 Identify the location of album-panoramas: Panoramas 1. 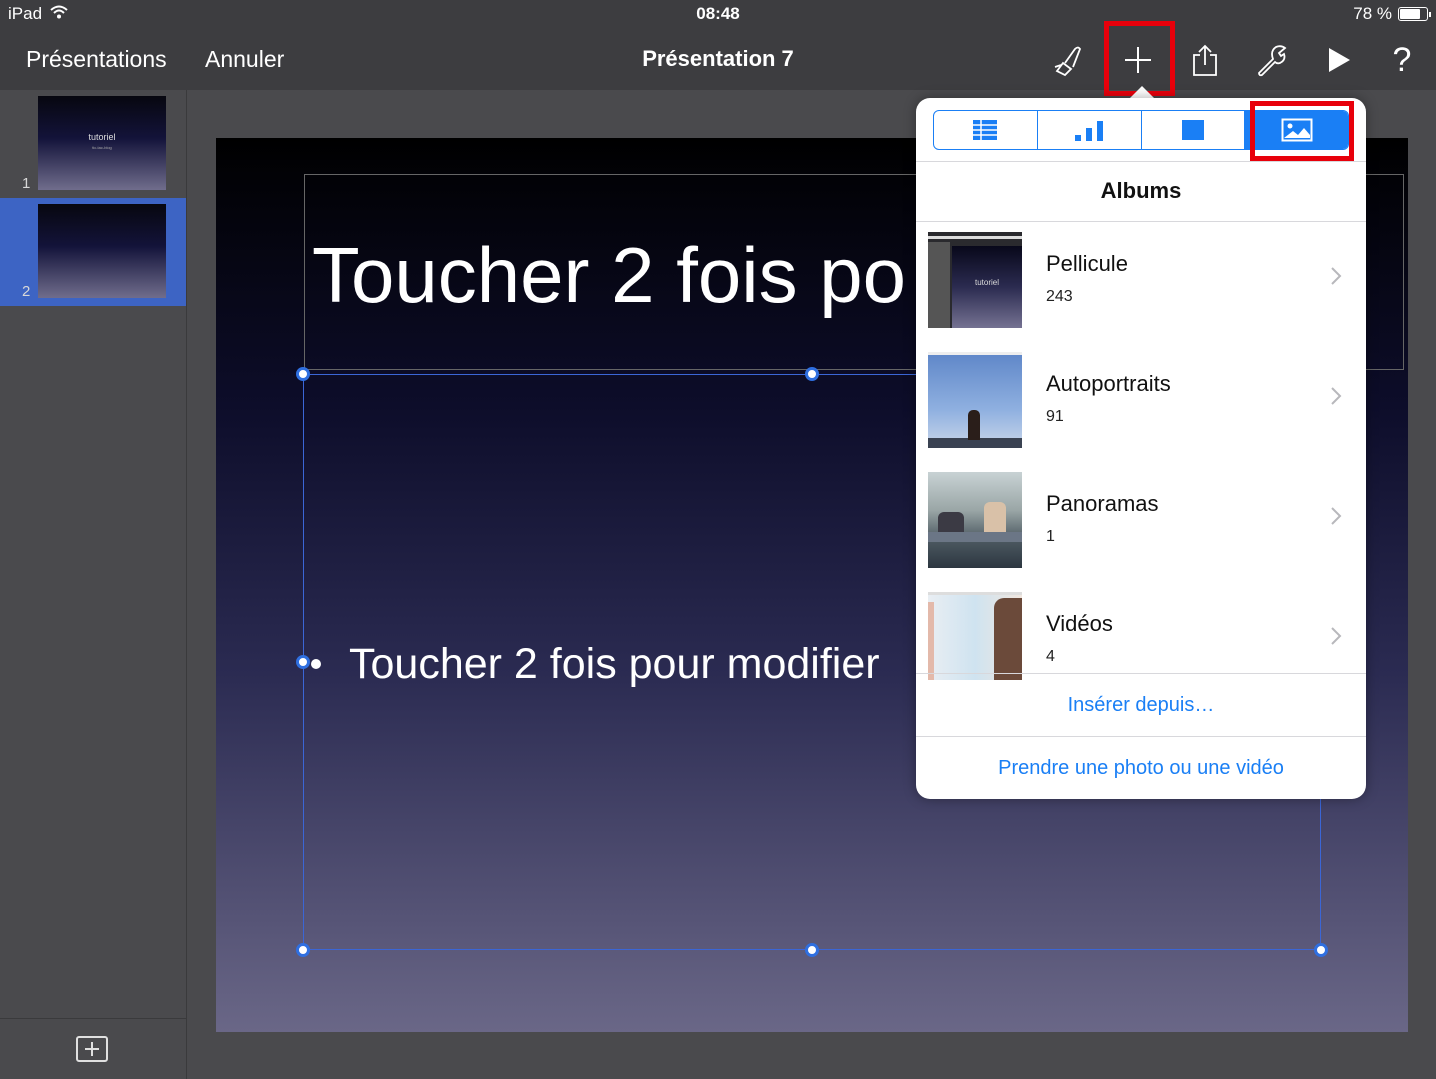
(1141, 524).